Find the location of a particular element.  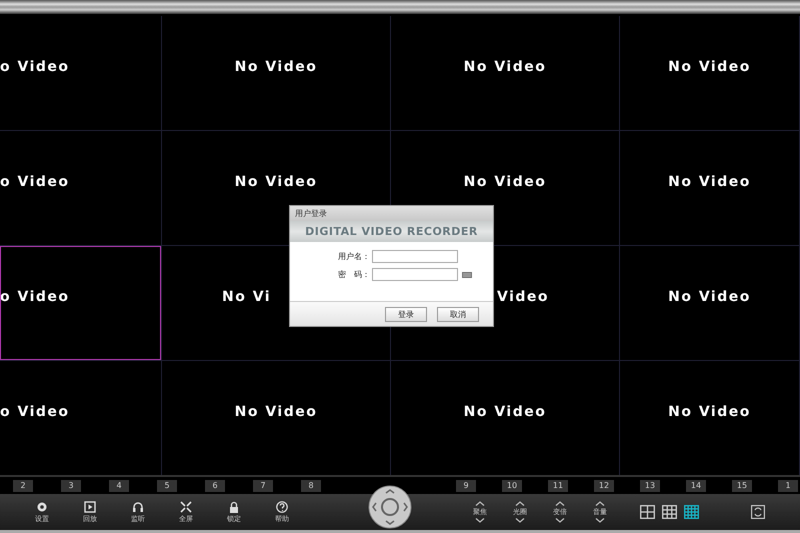

channel-number: 13 is located at coordinates (650, 486).